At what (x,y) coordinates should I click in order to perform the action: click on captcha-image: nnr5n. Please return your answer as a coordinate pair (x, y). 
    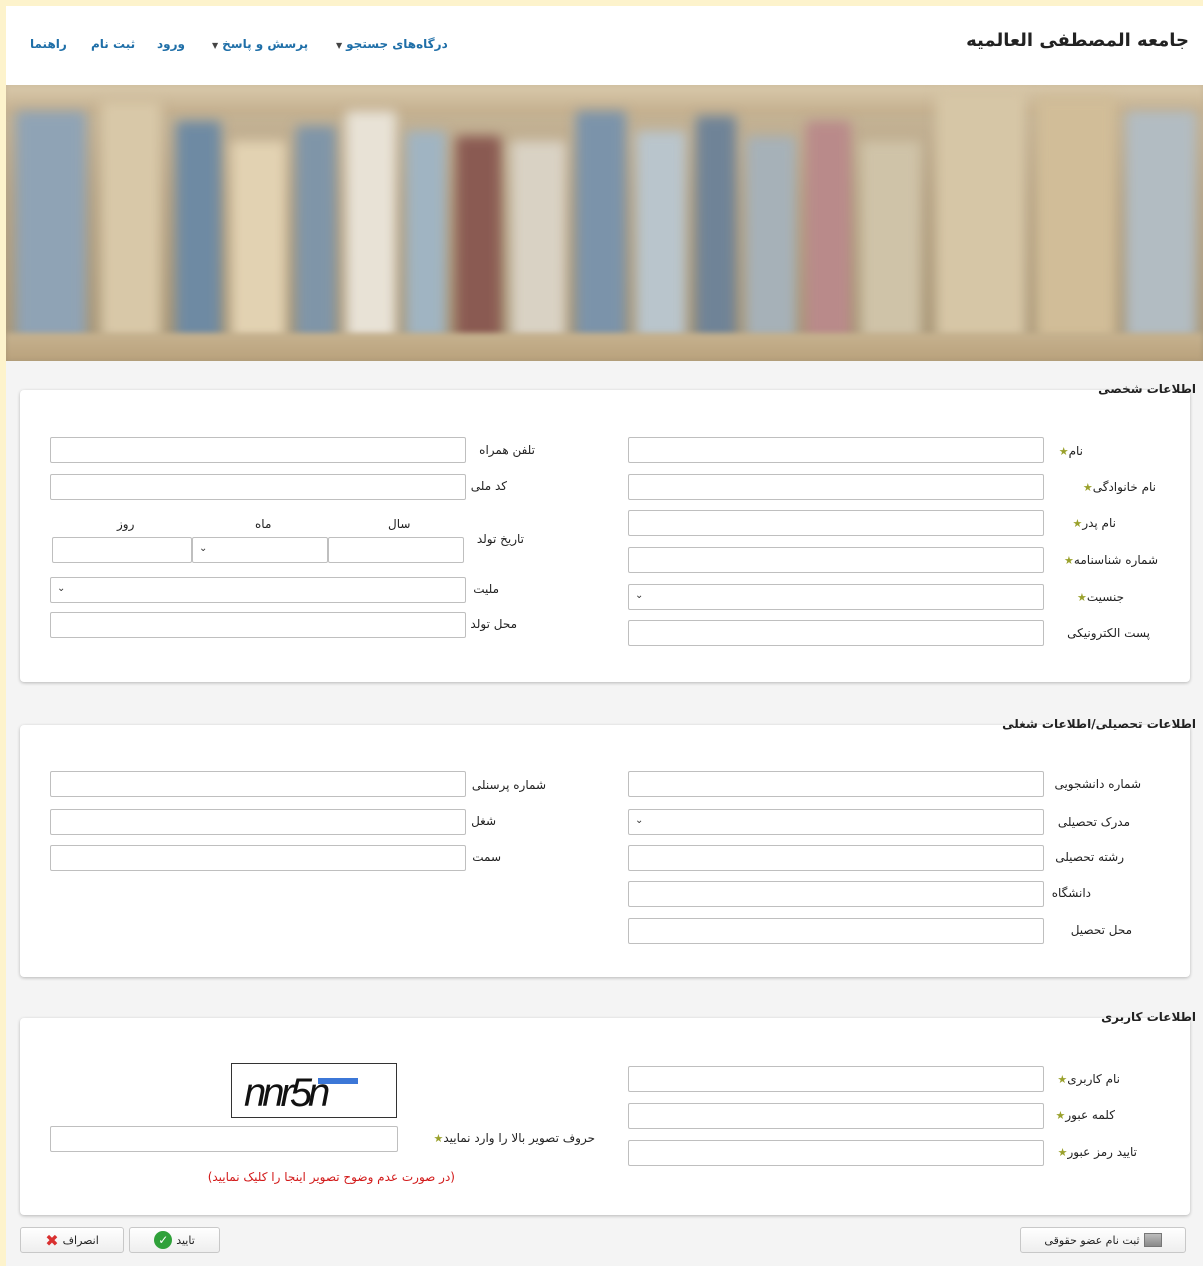
    Looking at the image, I should click on (314, 1090).